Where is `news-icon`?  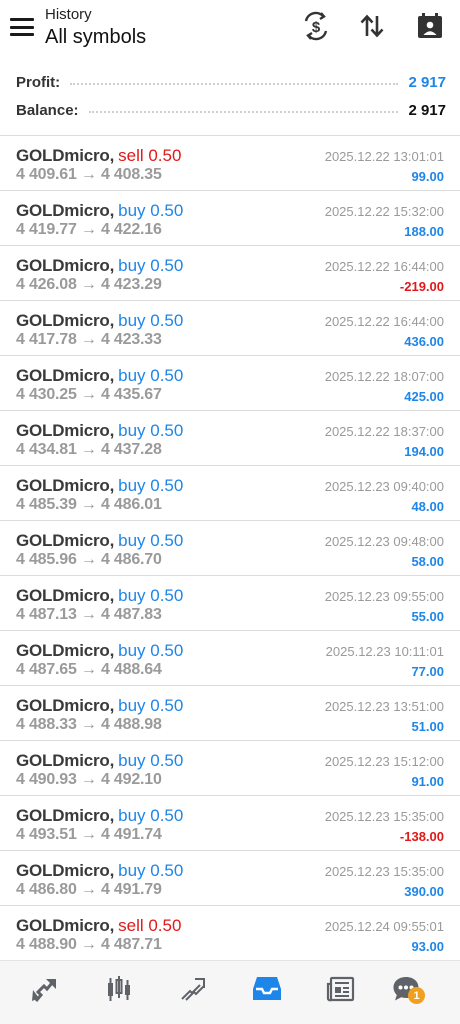 news-icon is located at coordinates (341, 989).